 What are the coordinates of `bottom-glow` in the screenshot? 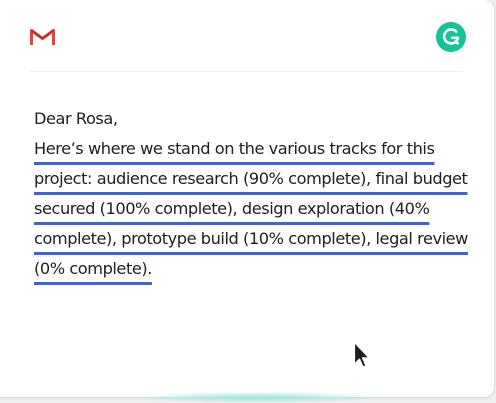 It's located at (257, 397).